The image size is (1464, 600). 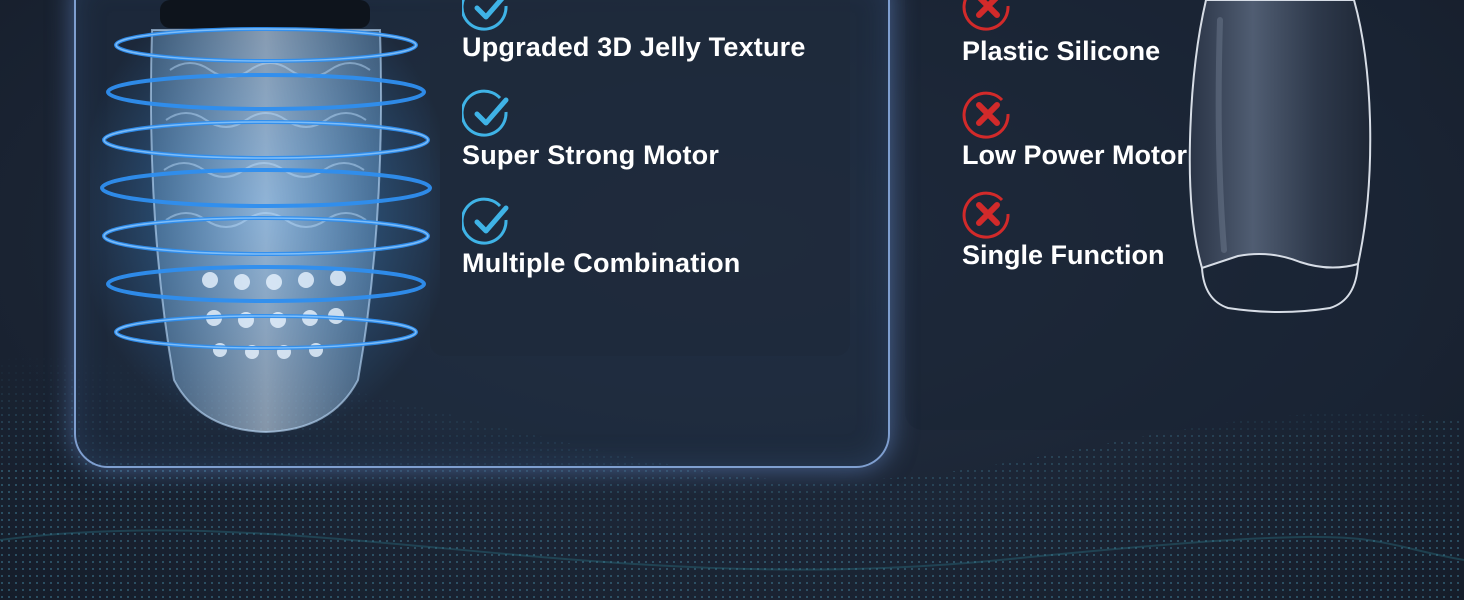 I want to click on con-item-3: Single Function, so click(x=1063, y=229).